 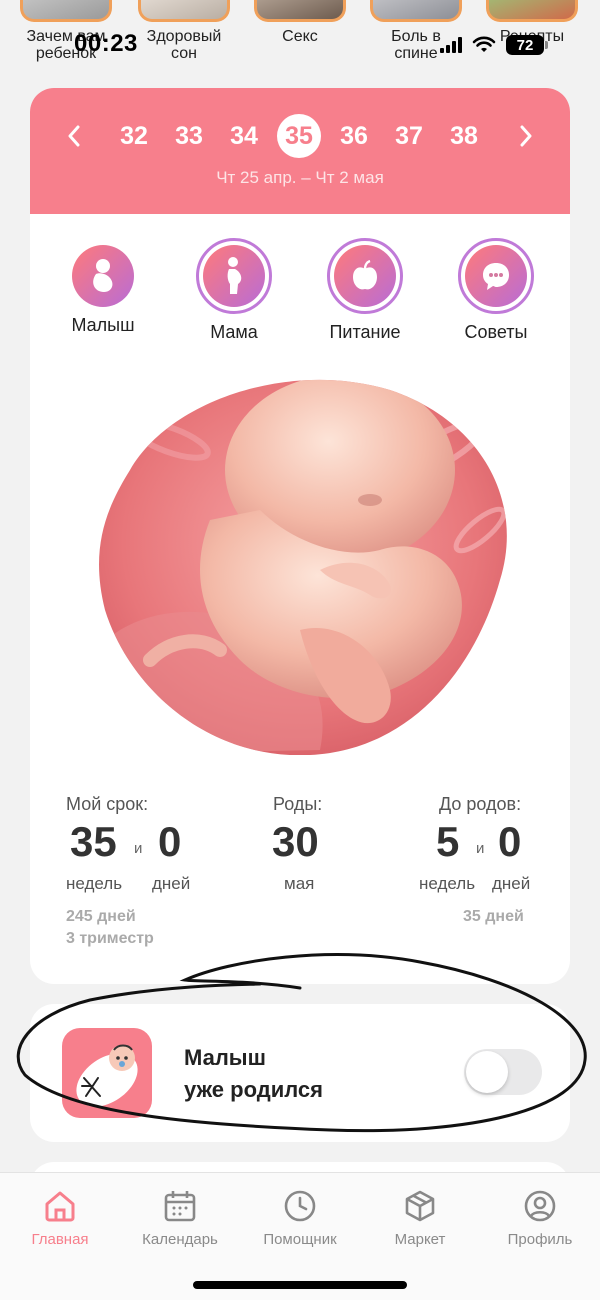 I want to click on until-title: До родов:, so click(x=480, y=804).